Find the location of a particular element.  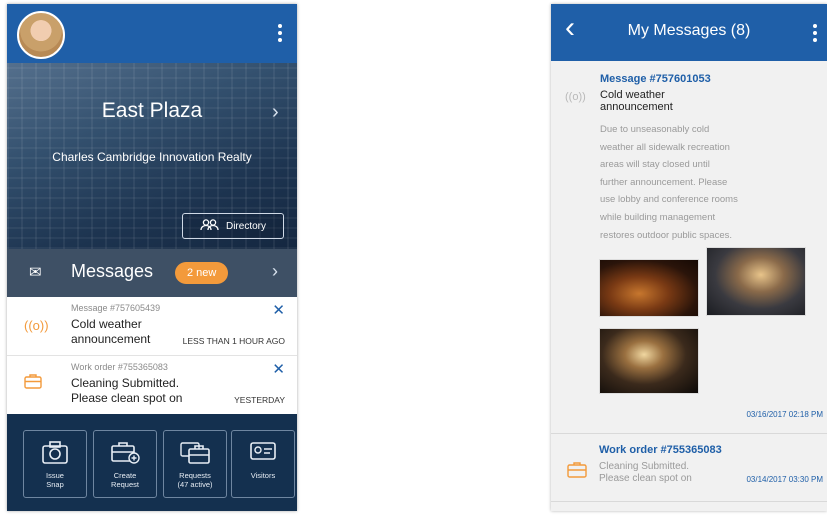

notification-time: LESS THAN 1 HOUR AGO is located at coordinates (233, 341).